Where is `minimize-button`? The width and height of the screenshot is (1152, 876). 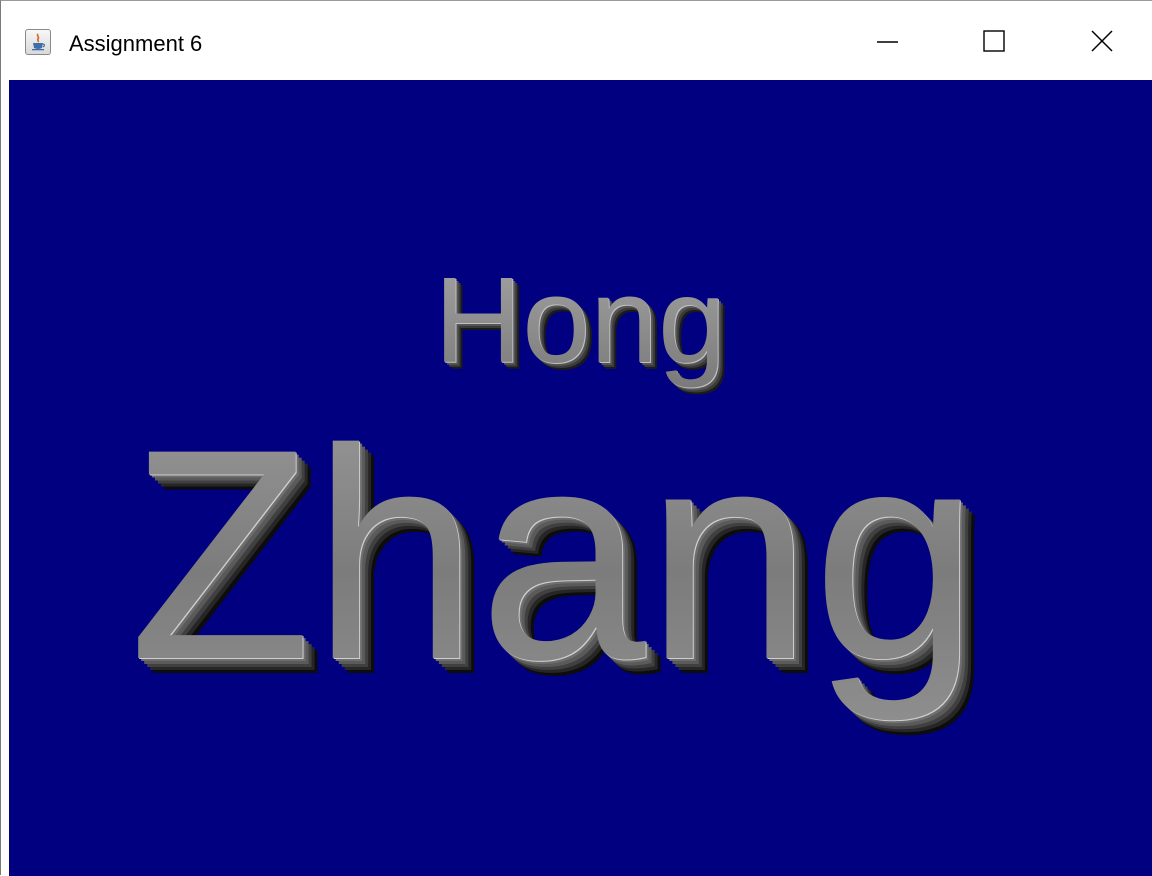 minimize-button is located at coordinates (888, 40).